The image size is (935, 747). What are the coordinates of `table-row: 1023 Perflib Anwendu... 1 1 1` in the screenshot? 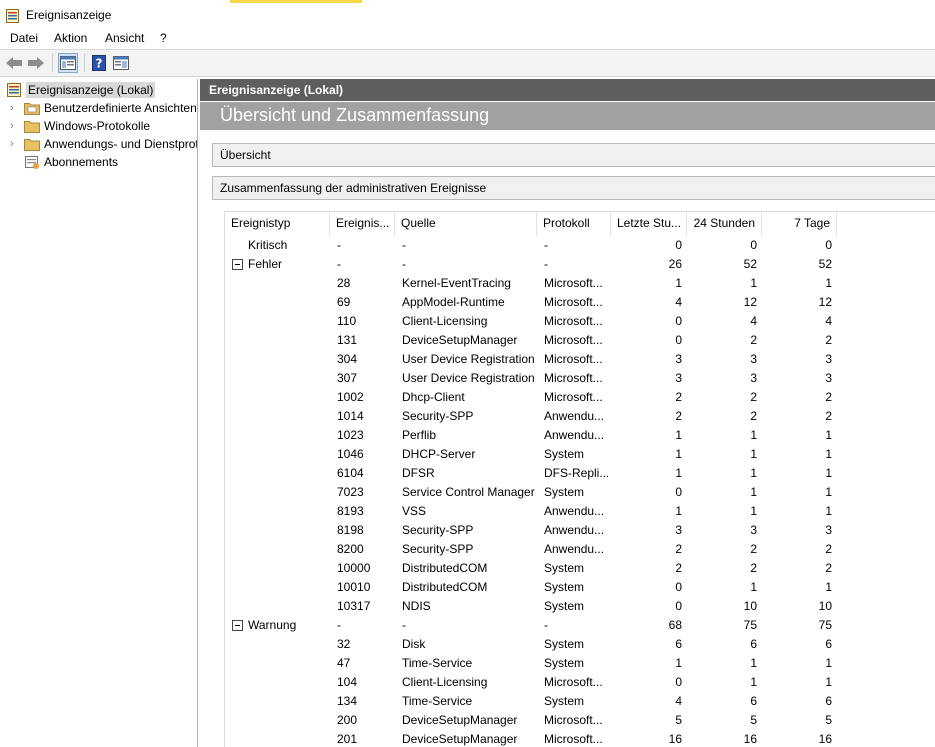 It's located at (580, 435).